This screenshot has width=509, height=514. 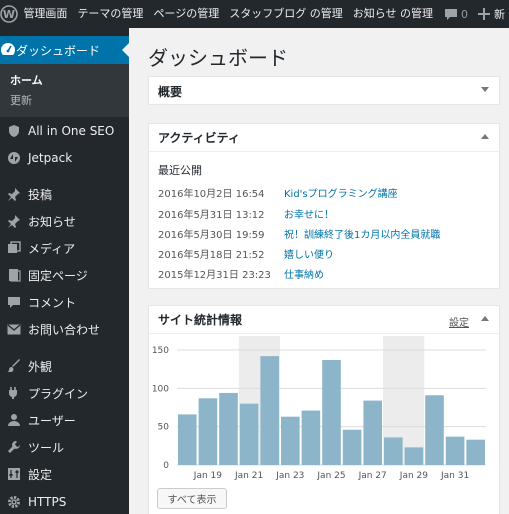 I want to click on adminbar-item-staff-blog: スタッフブログ の管理, so click(x=286, y=14).